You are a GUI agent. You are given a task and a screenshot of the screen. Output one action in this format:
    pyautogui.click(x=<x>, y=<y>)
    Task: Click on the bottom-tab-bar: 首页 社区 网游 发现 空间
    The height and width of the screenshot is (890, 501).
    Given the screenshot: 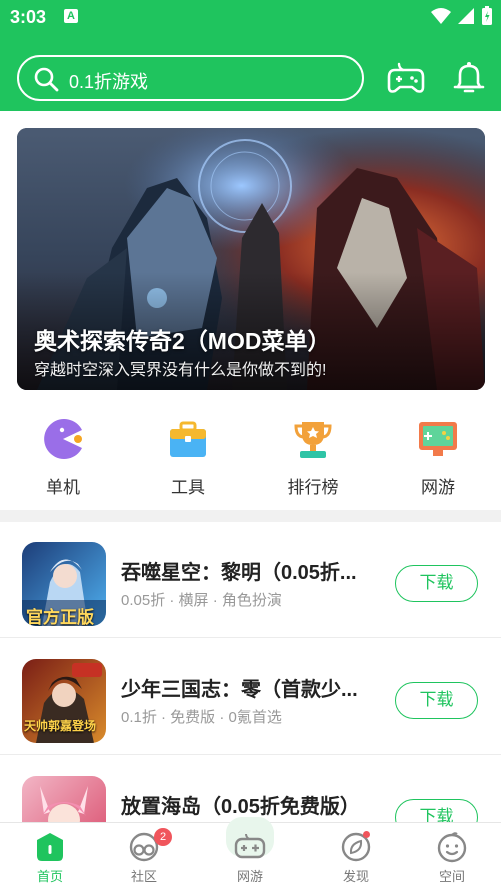 What is the action you would take?
    pyautogui.click(x=250, y=853)
    